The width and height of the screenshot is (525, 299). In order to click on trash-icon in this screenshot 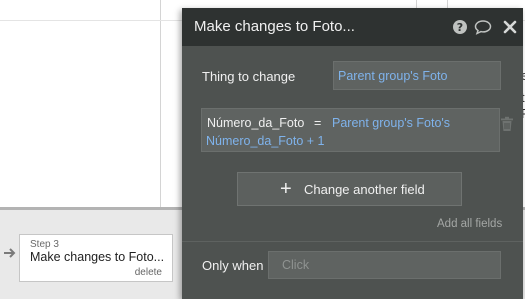, I will do `click(507, 124)`.